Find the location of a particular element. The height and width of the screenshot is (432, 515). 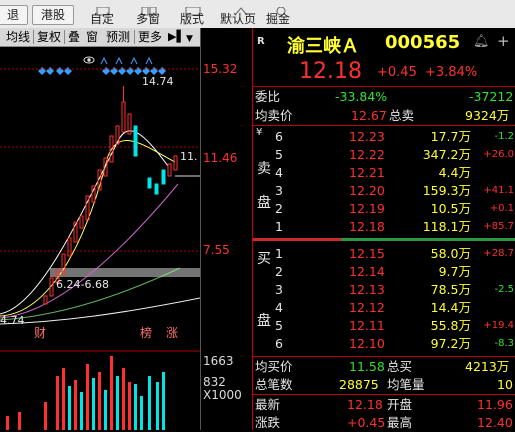

stock-name: 渝三峡Ａ is located at coordinates (323, 46).